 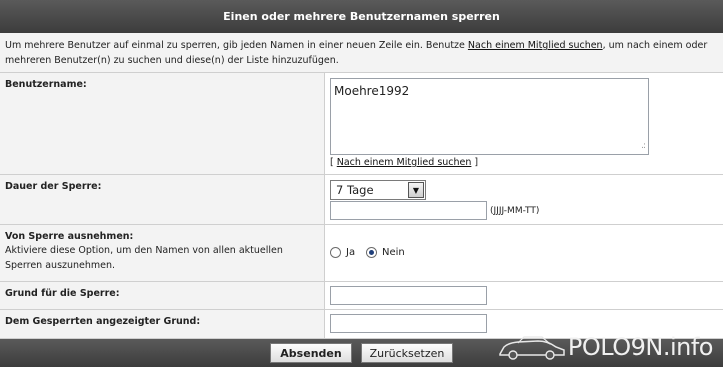 I want to click on duration-label-cell: Dauer der Sperre:, so click(x=162, y=199).